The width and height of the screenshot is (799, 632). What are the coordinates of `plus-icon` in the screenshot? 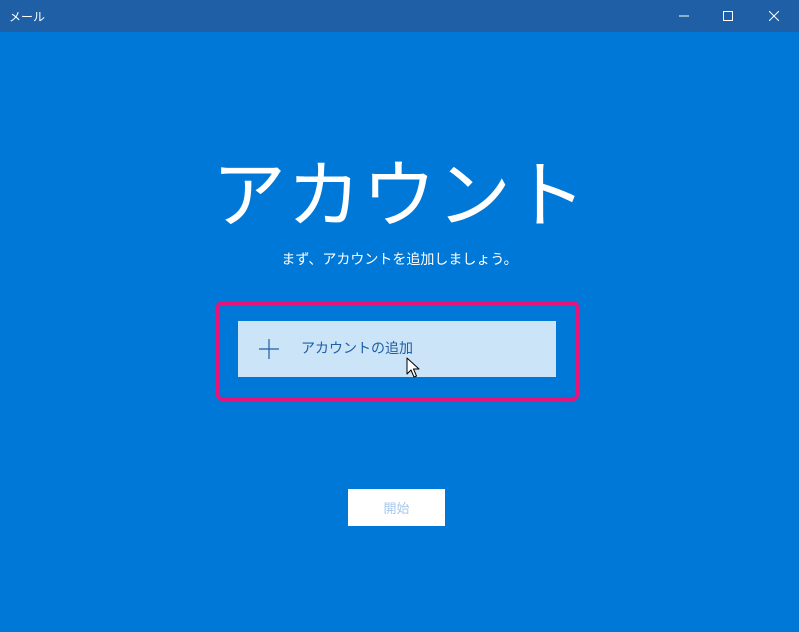 It's located at (269, 349).